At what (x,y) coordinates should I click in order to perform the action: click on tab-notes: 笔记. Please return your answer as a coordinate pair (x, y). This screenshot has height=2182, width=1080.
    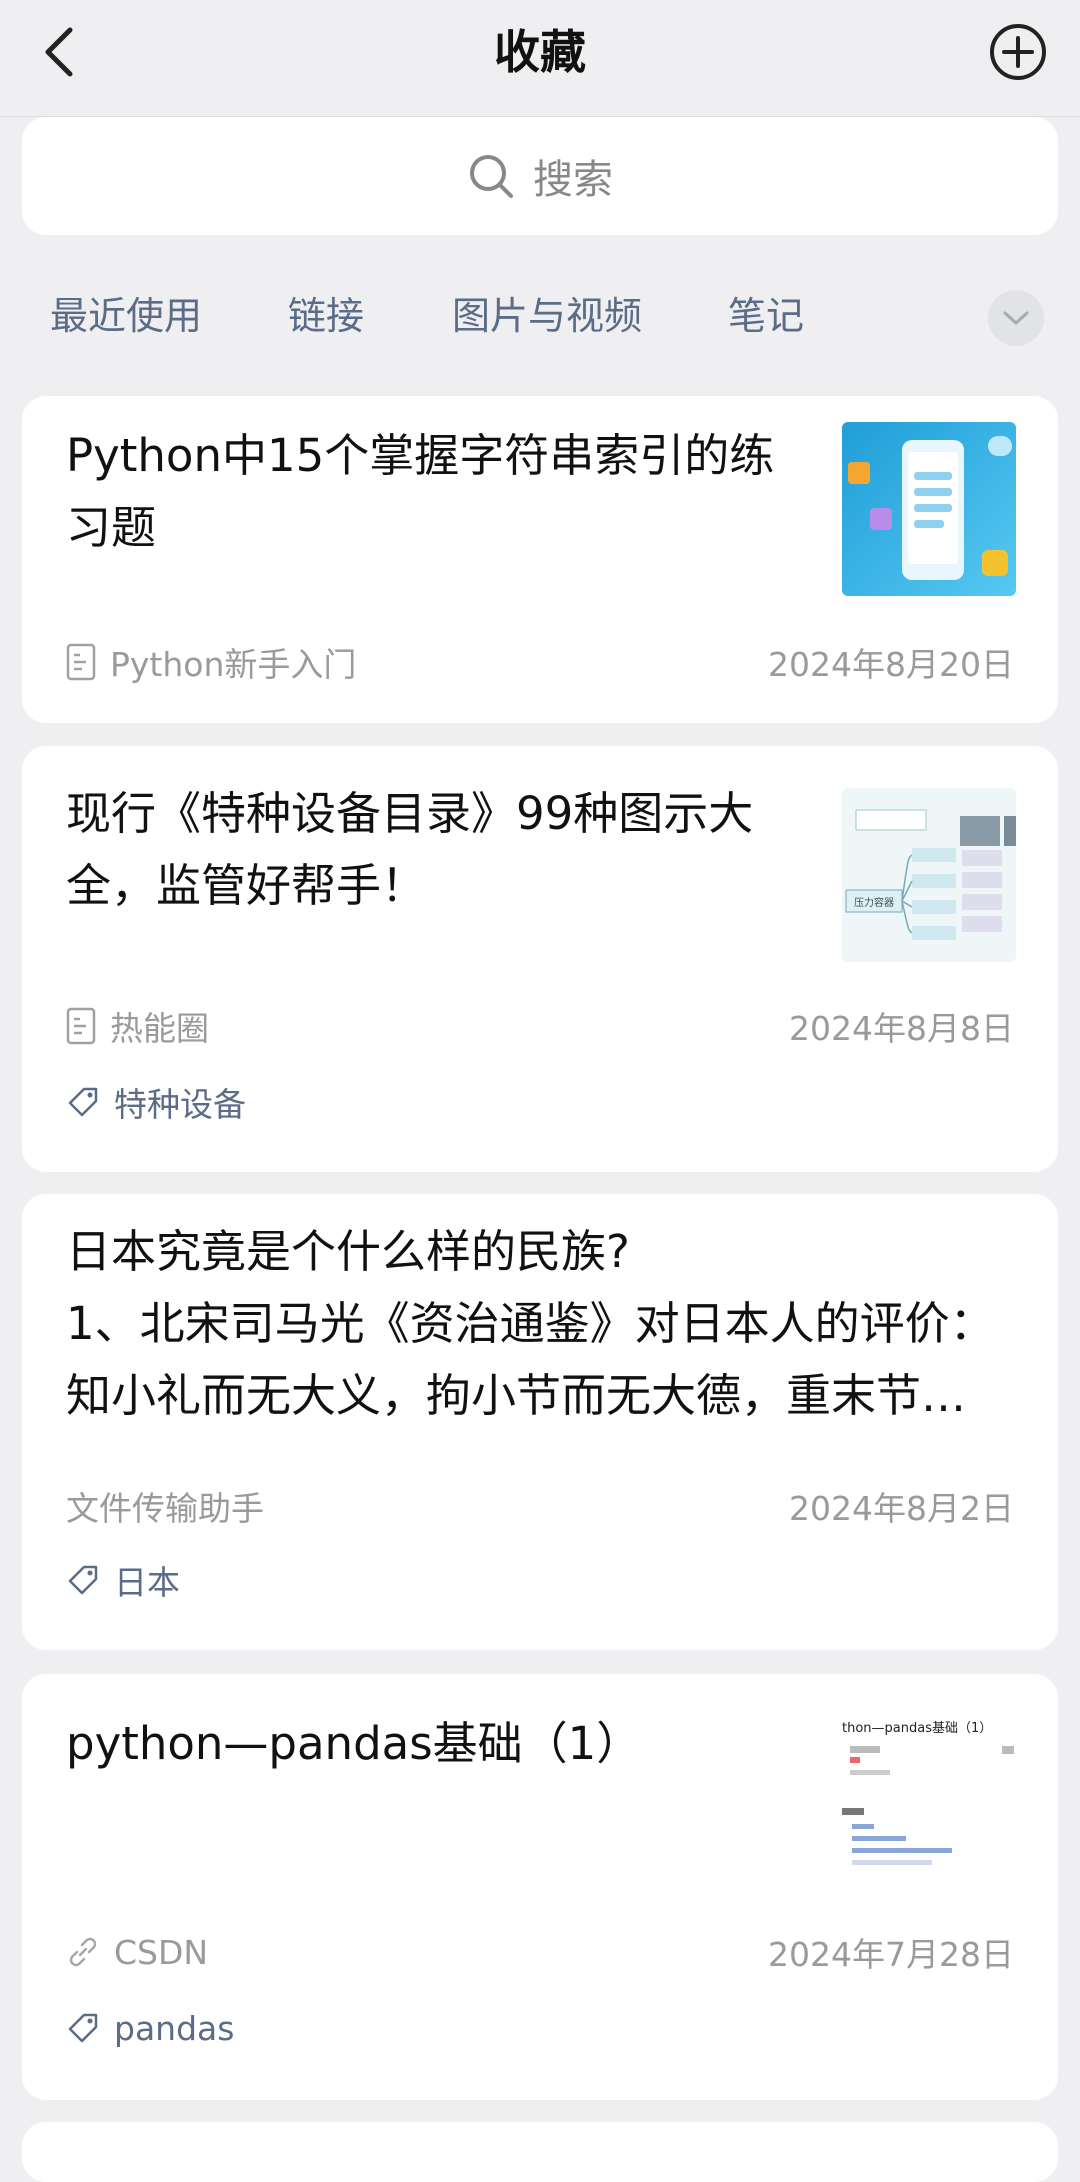
    Looking at the image, I should click on (766, 316).